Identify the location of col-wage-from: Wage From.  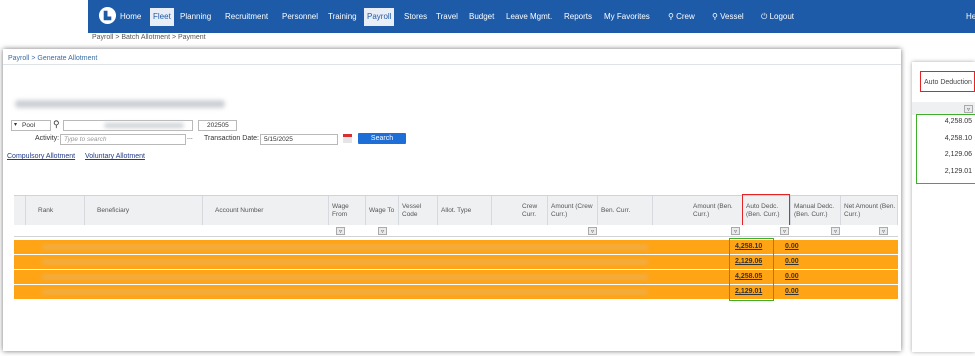
(347, 210).